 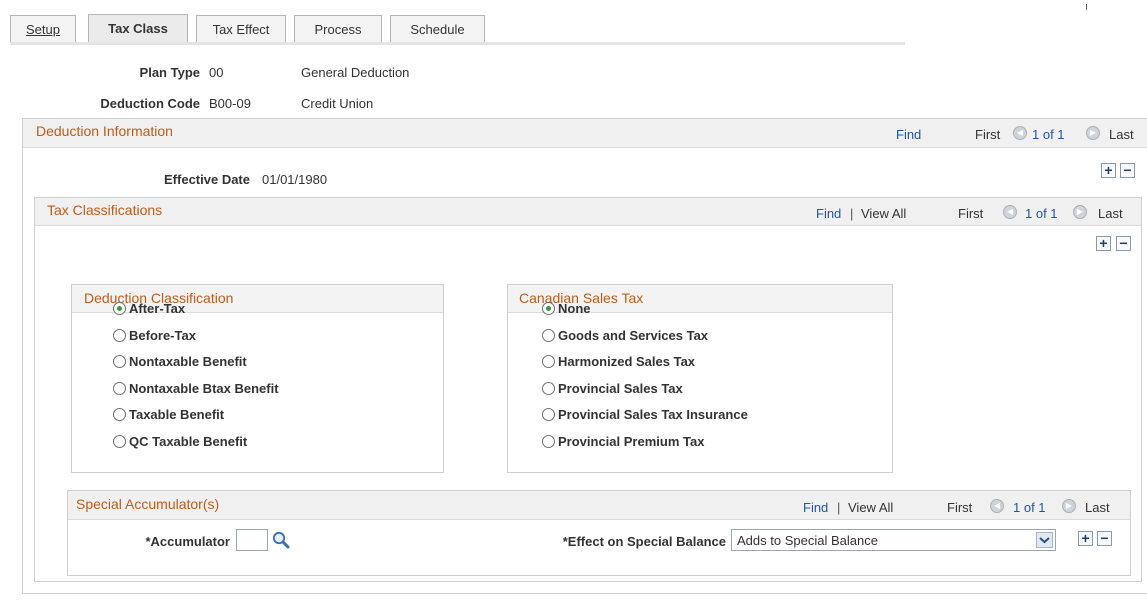 I want to click on radio-taxable-benefit: Taxable Benefit, so click(x=168, y=414).